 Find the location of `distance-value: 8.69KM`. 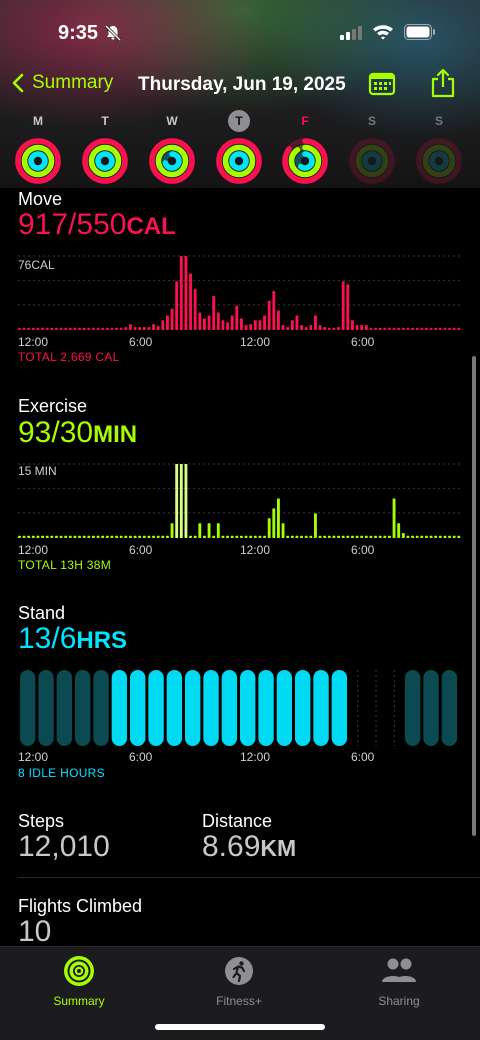

distance-value: 8.69KM is located at coordinates (249, 847).